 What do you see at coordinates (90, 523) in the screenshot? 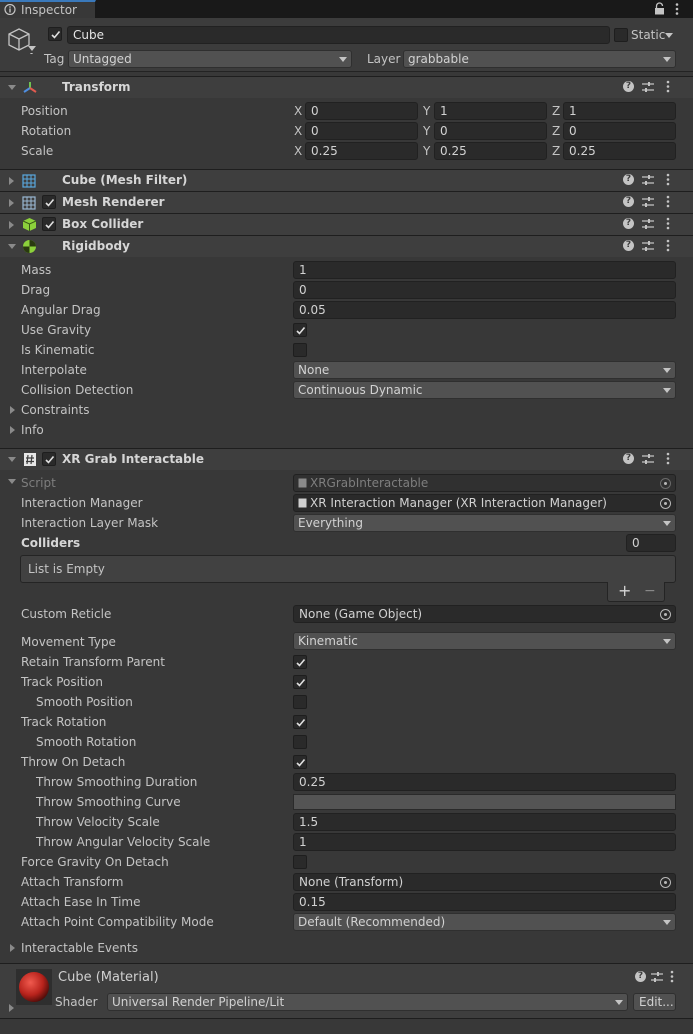
I see `interaction-layer-mask-label: Interaction Layer Mask` at bounding box center [90, 523].